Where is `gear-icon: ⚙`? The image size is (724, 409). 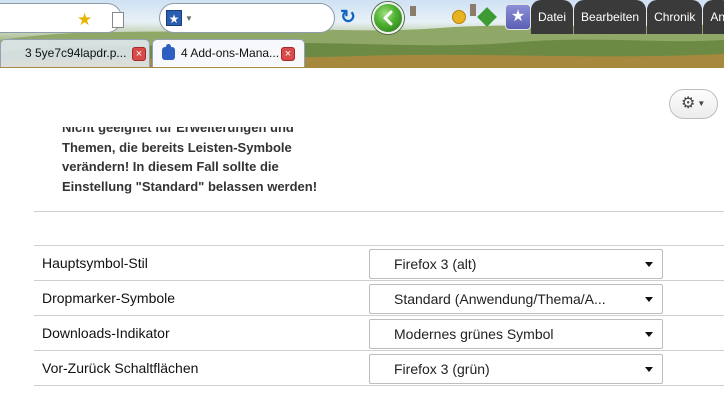
gear-icon: ⚙ is located at coordinates (688, 103).